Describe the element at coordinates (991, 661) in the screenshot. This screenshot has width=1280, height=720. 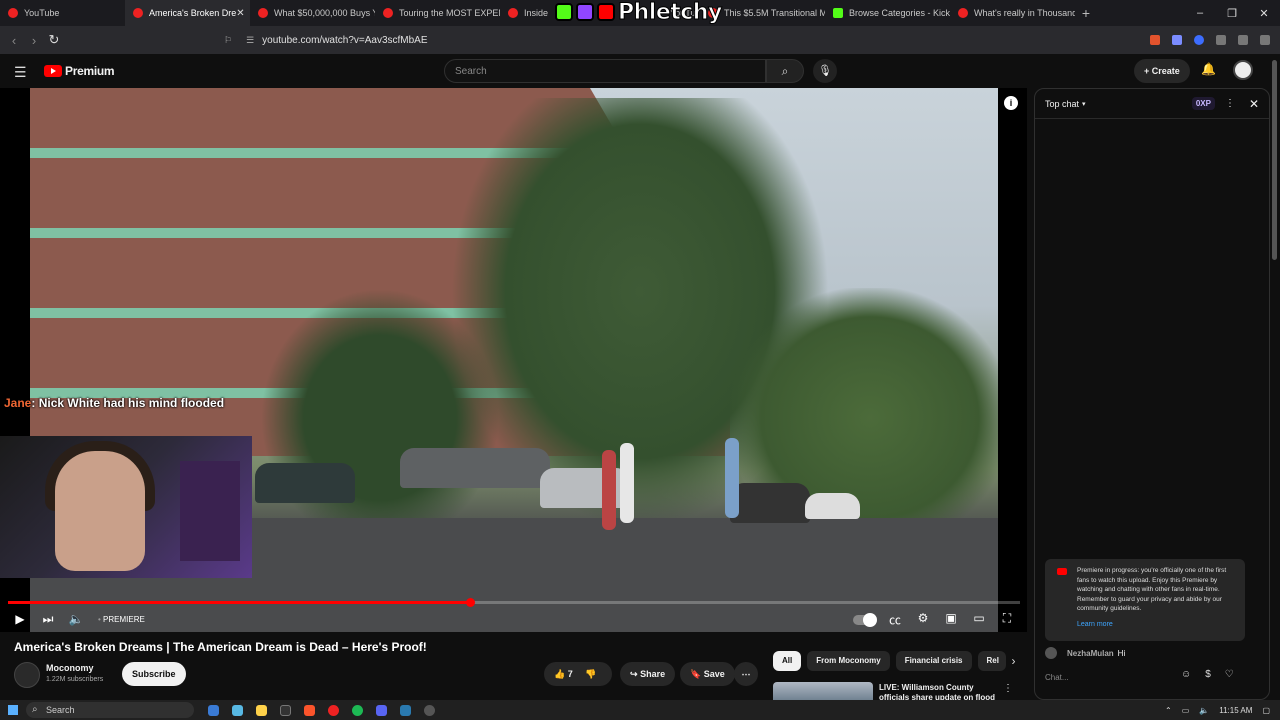
I see `chip-related: Rel` at that location.